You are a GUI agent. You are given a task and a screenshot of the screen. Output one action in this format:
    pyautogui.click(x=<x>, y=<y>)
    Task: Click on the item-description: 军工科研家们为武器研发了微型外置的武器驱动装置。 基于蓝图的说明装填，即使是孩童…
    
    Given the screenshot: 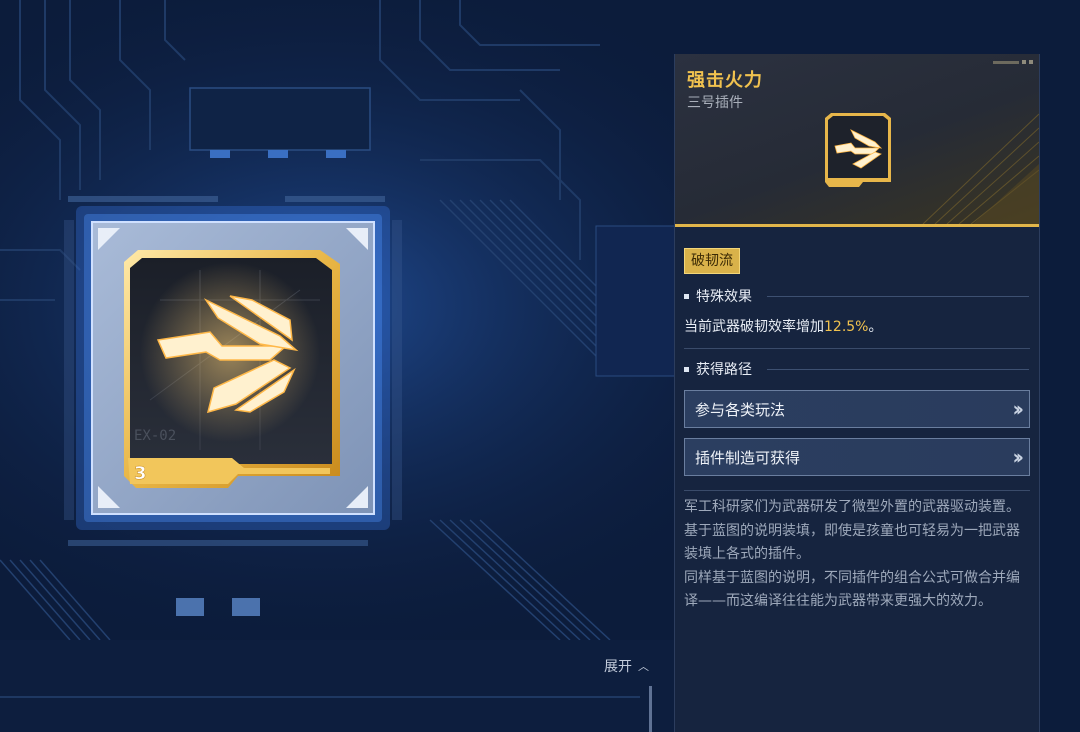 What is the action you would take?
    pyautogui.click(x=854, y=555)
    